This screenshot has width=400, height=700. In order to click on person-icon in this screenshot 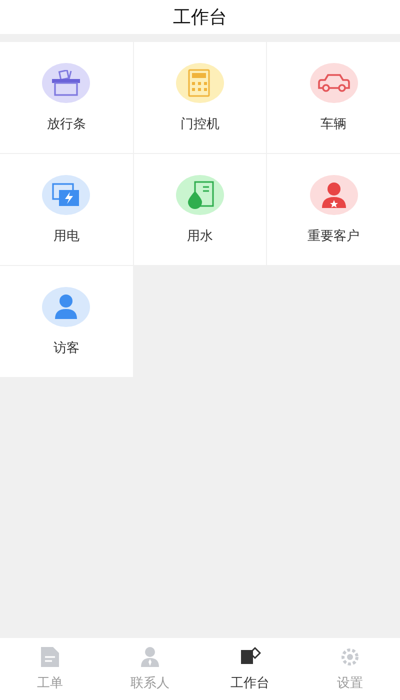, I will do `click(150, 657)`.